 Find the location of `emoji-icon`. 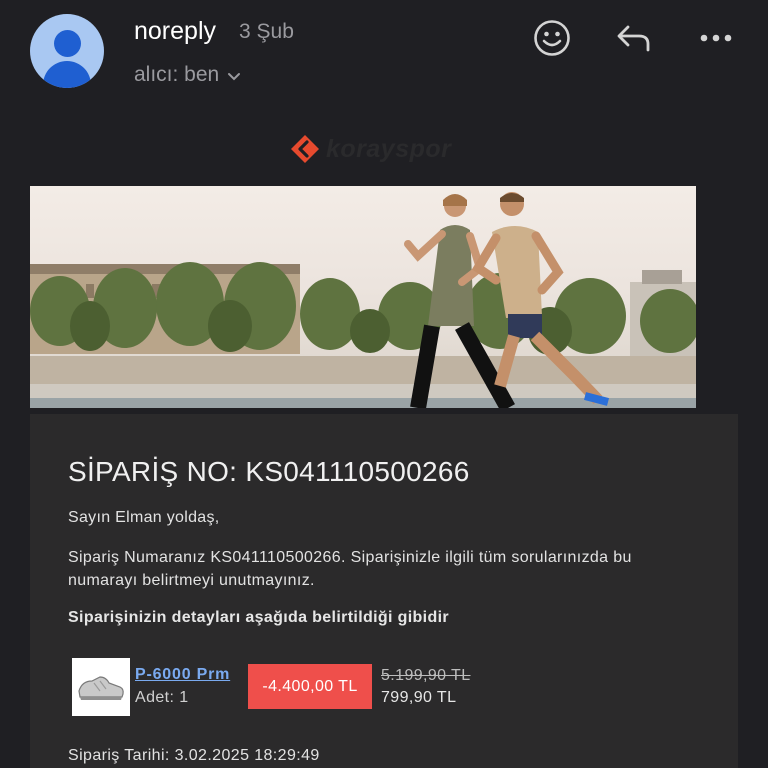

emoji-icon is located at coordinates (552, 38).